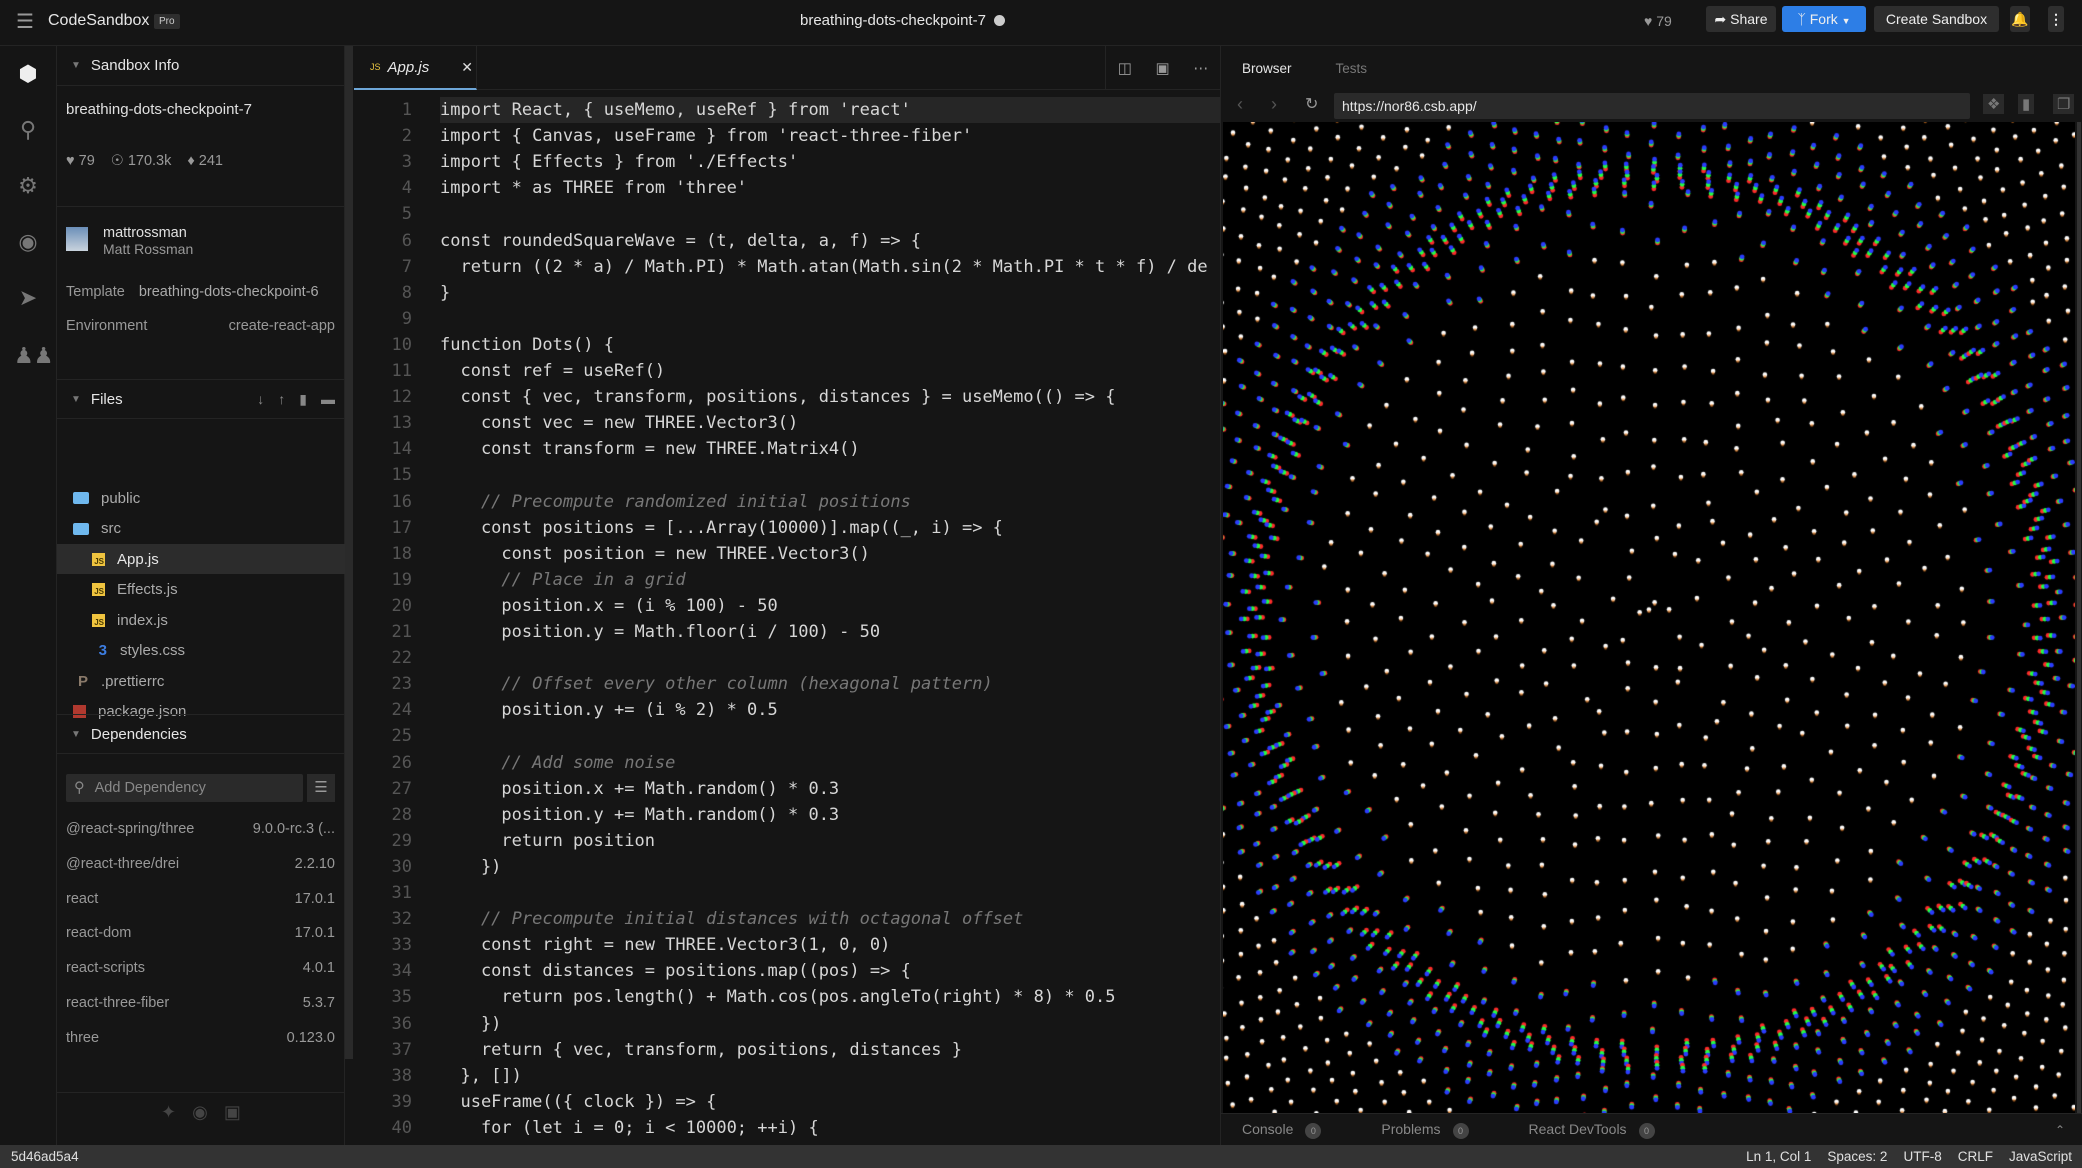  I want to click on file-item: P .prettierrc, so click(201, 681).